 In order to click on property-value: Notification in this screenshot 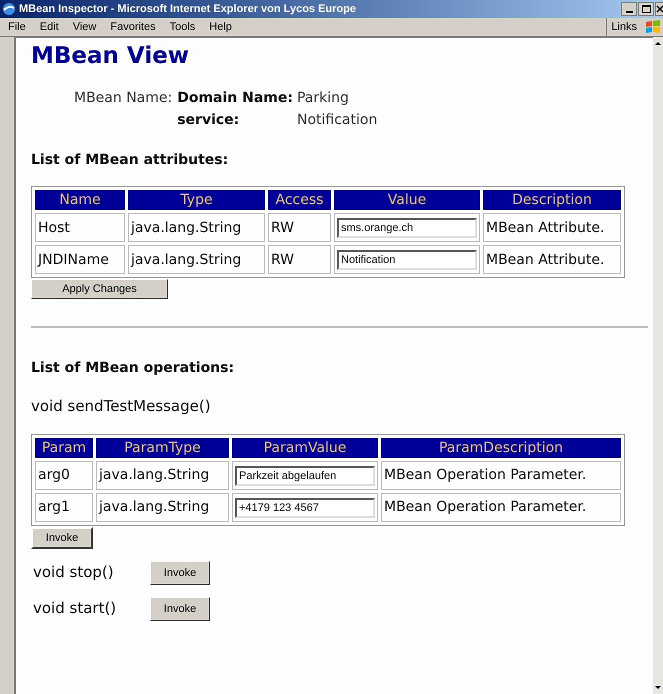, I will do `click(337, 120)`.